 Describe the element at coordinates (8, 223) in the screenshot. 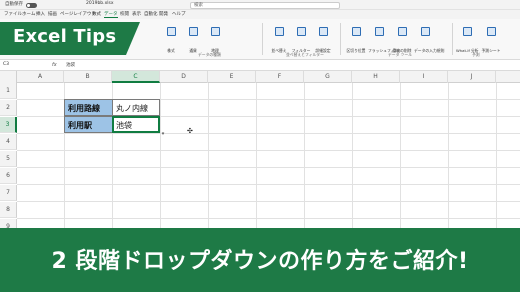

I see `row-header-9: 9` at that location.